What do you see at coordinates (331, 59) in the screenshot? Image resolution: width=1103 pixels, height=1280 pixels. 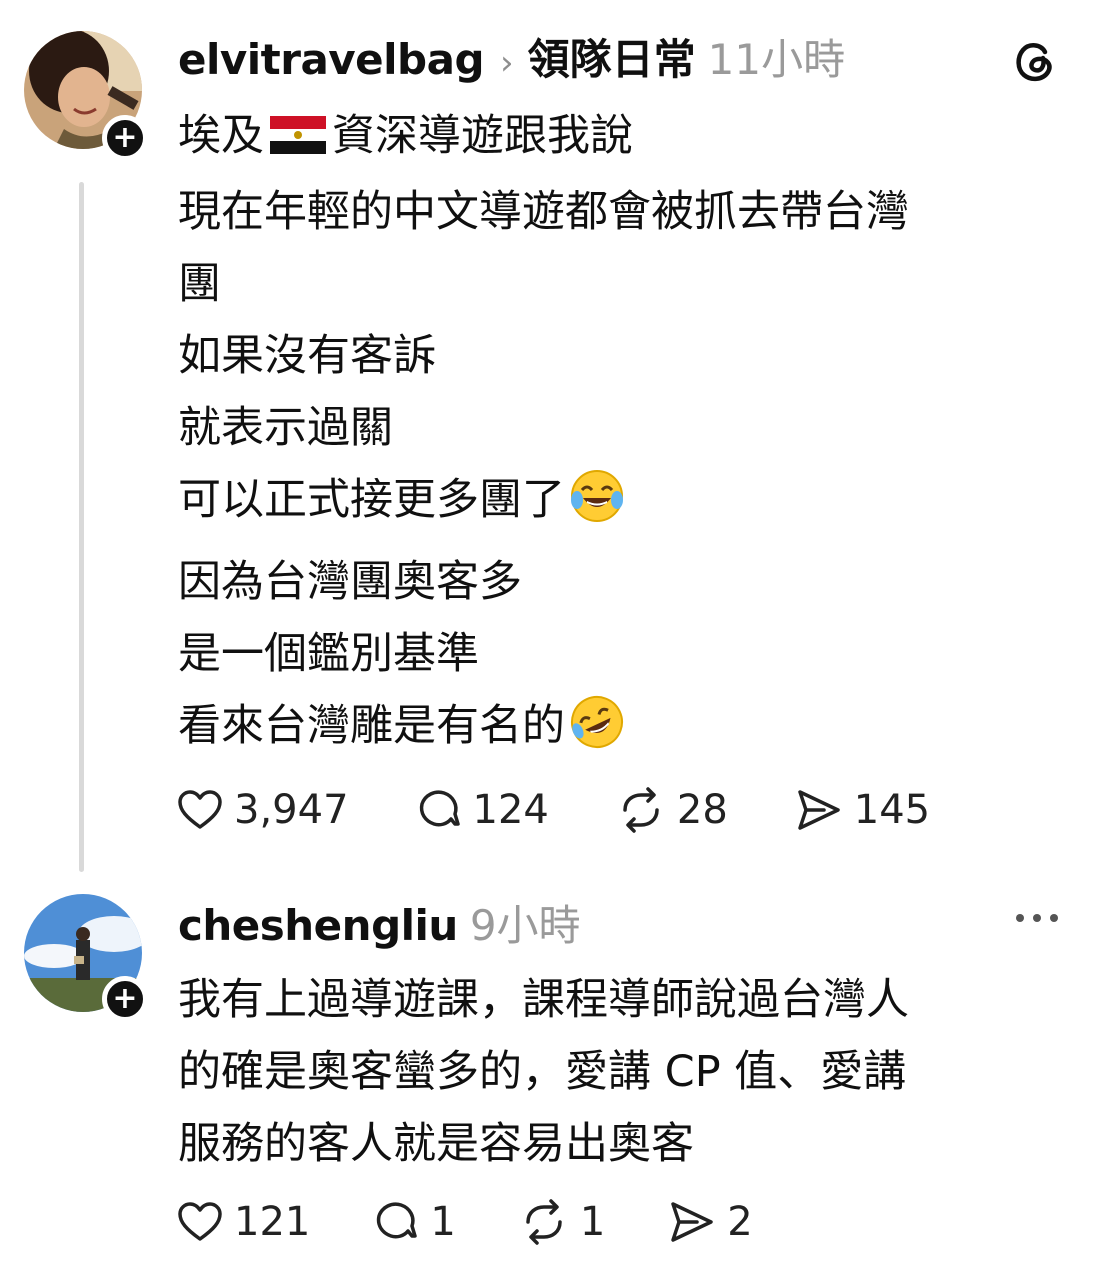 I see `username: elvitravelbag` at bounding box center [331, 59].